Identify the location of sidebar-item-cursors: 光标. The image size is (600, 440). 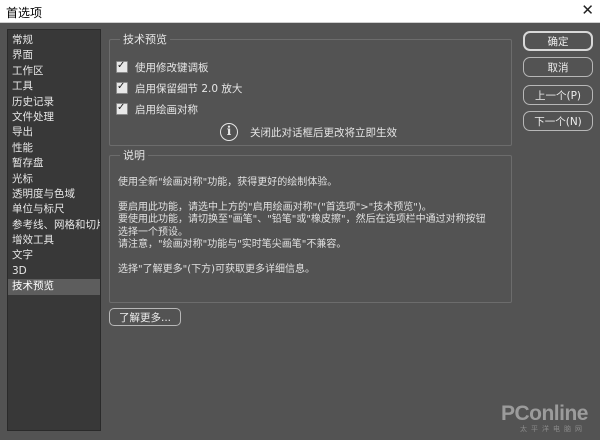
(54, 179).